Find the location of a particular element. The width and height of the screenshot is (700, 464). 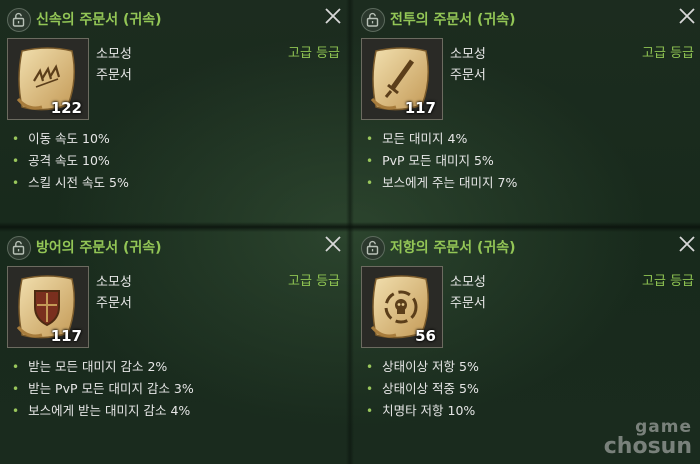

stat-item: • 스킬 시전 속도 5% is located at coordinates (70, 182).